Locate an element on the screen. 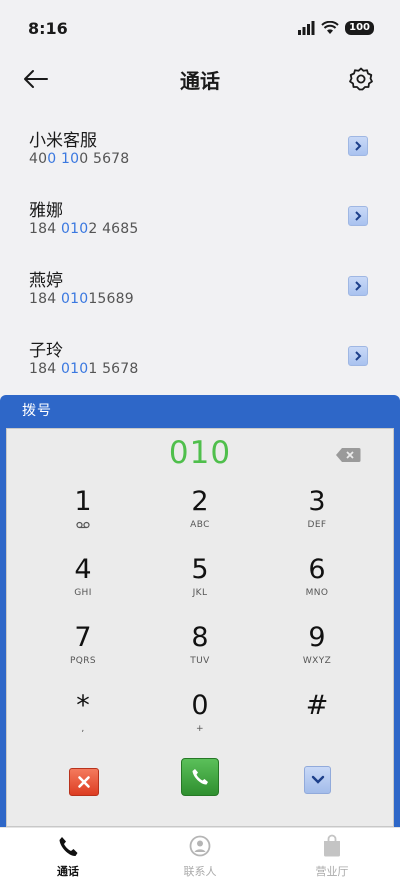 The image size is (400, 889). key-9: 9 WXYZ is located at coordinates (317, 651).